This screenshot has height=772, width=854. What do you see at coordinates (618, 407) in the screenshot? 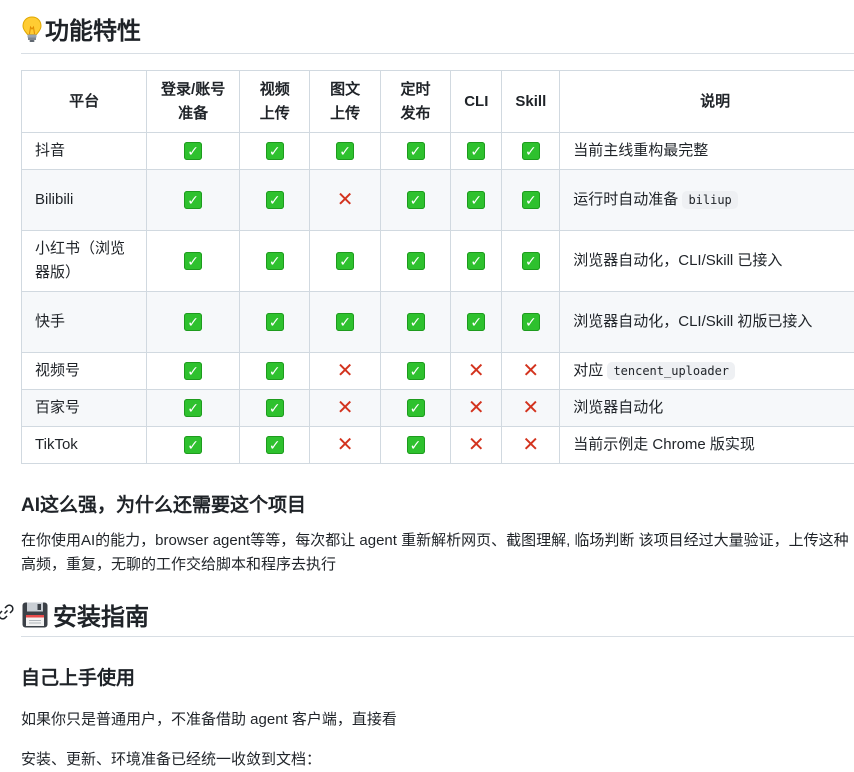
I see `description-text: 浏览器自动化` at bounding box center [618, 407].